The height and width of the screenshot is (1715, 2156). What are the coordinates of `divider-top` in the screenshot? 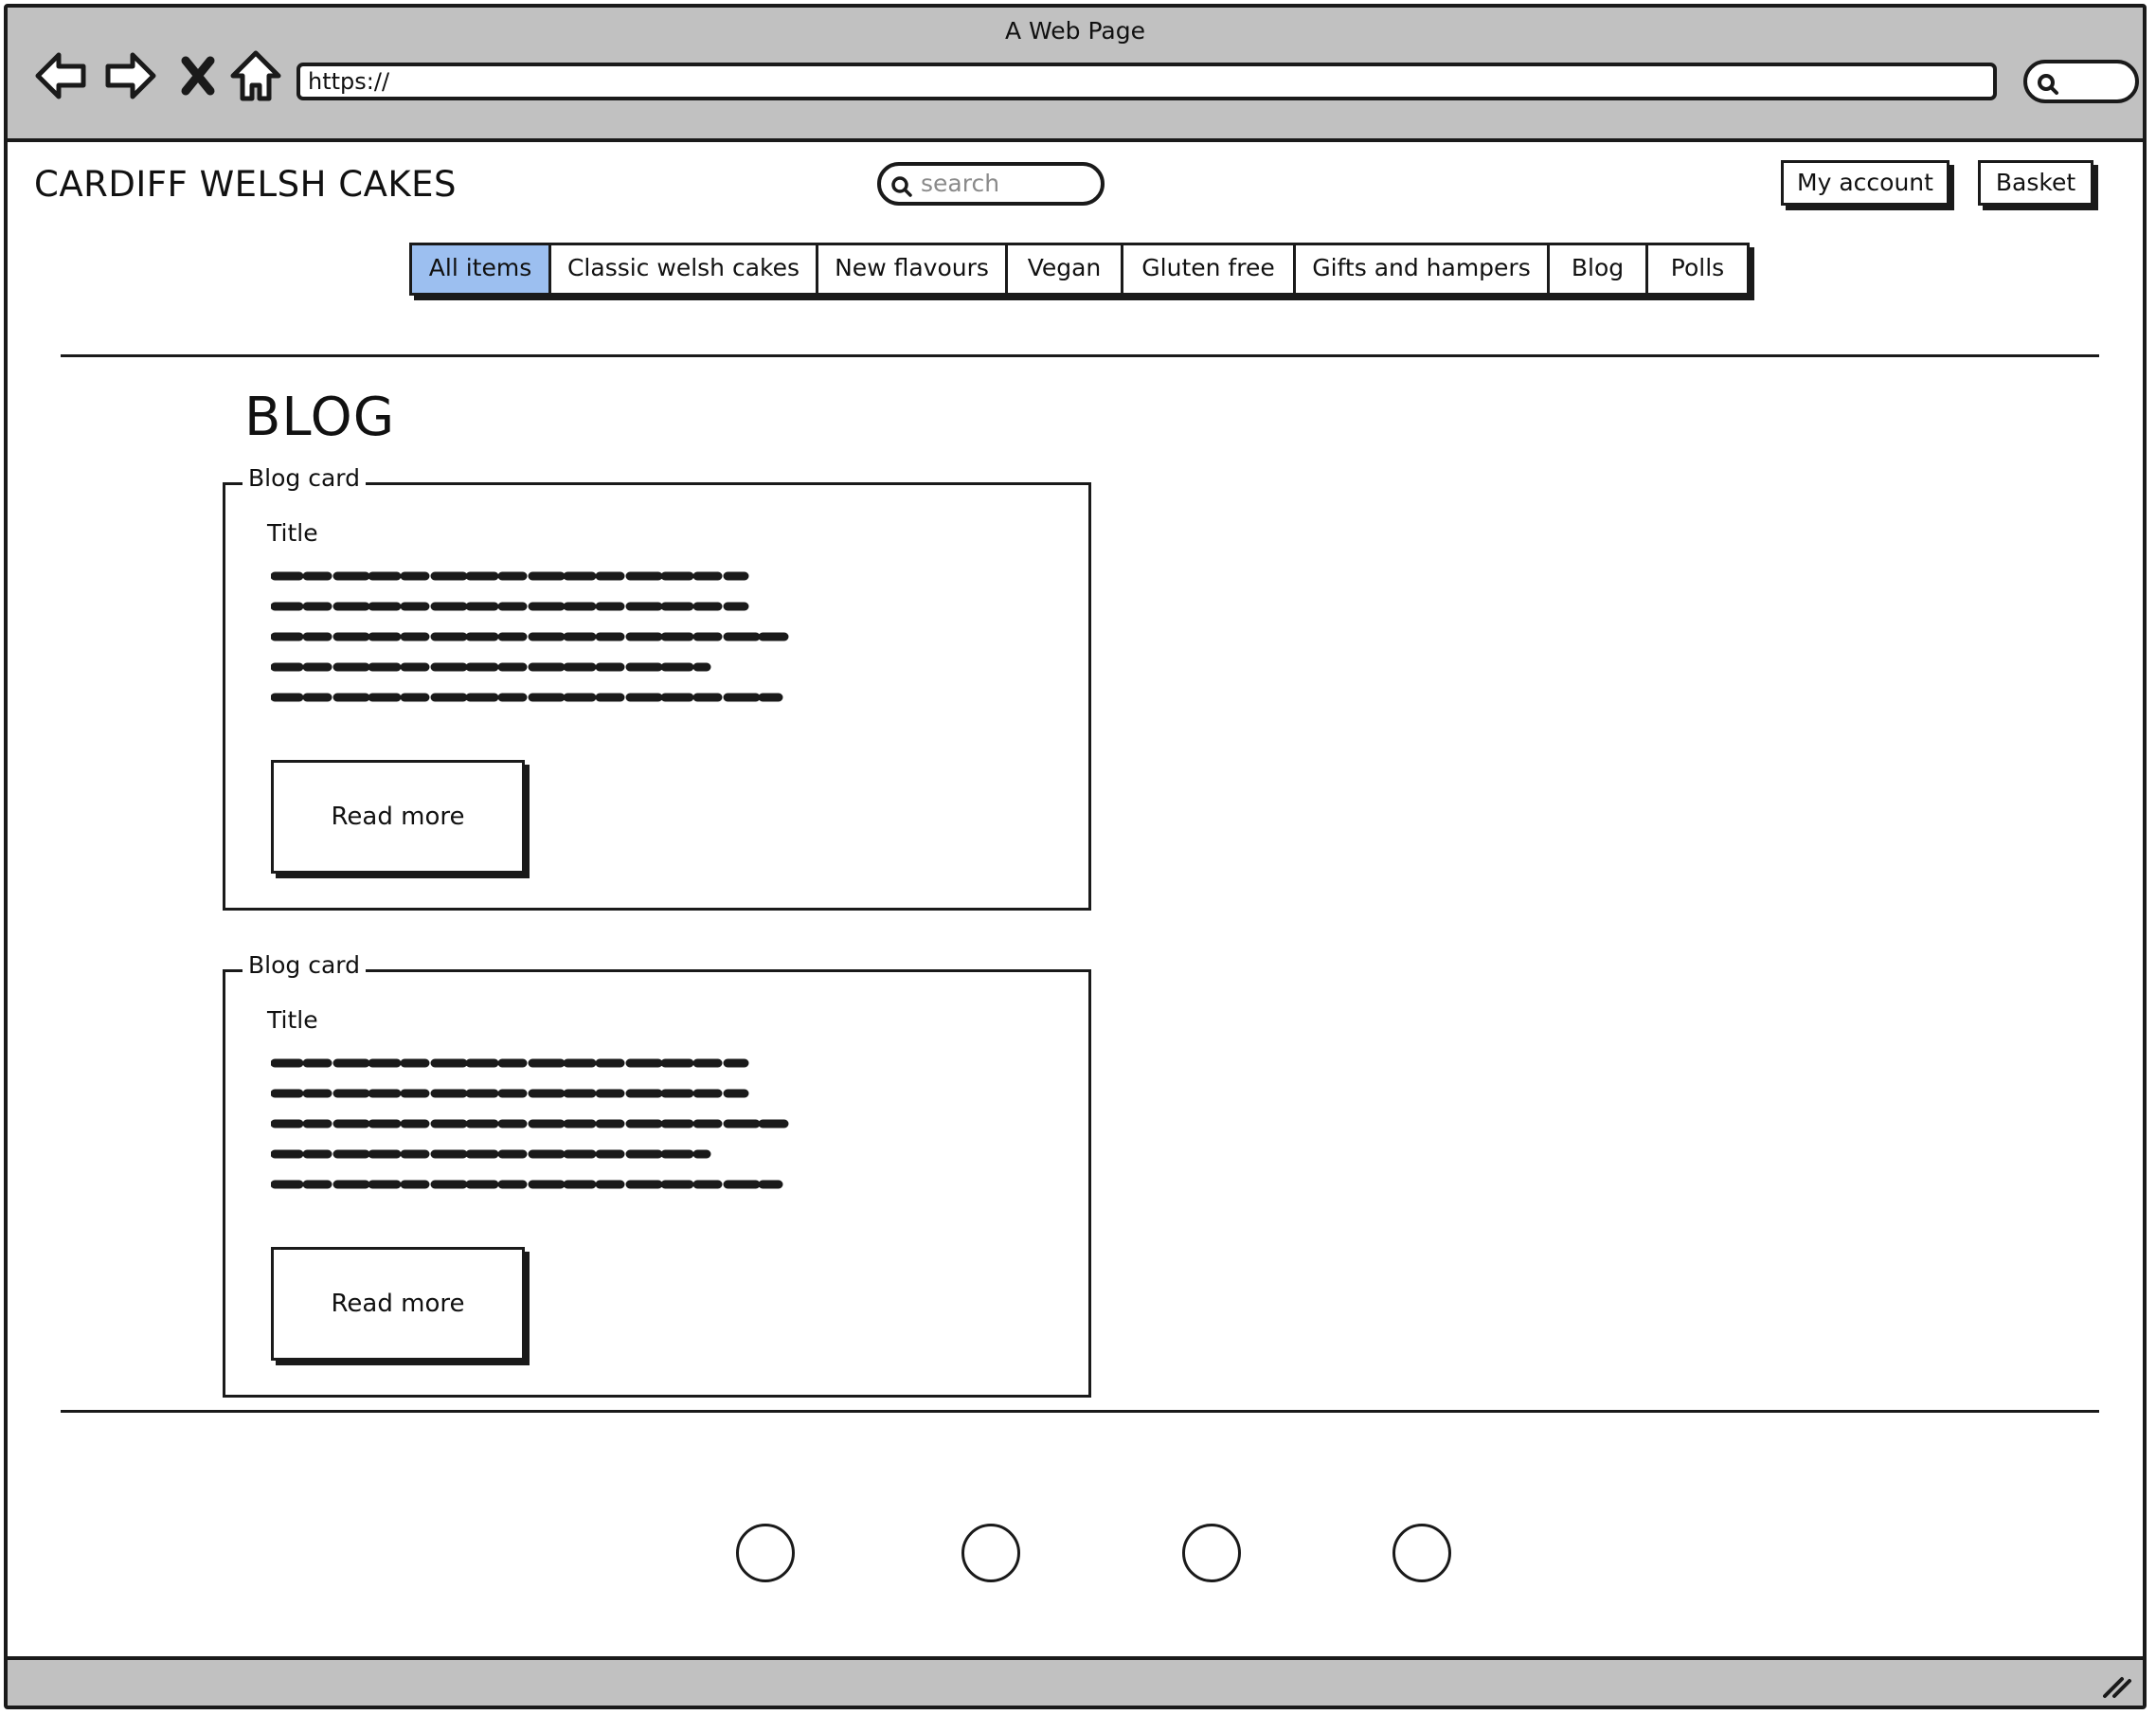 It's located at (1080, 356).